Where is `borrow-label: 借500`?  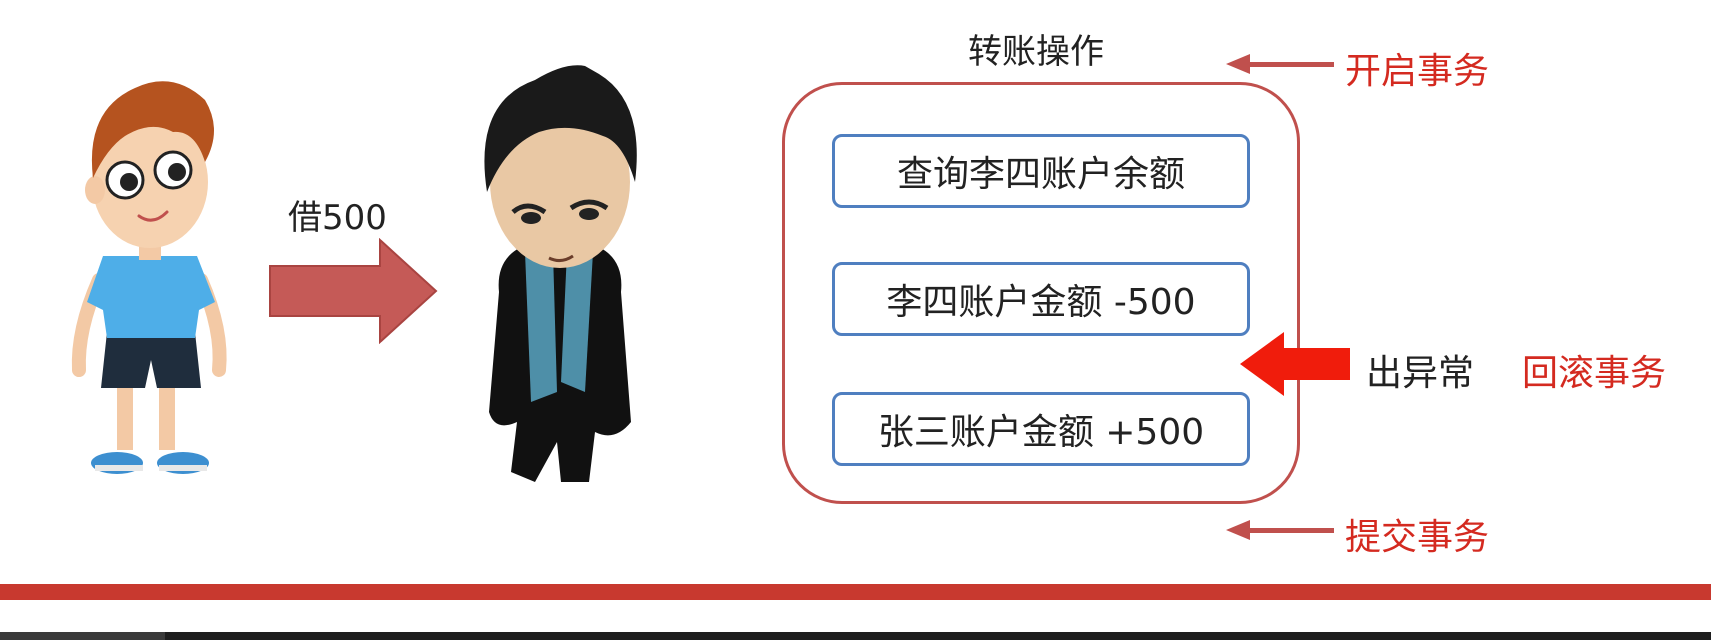
borrow-label: 借500 is located at coordinates (337, 218).